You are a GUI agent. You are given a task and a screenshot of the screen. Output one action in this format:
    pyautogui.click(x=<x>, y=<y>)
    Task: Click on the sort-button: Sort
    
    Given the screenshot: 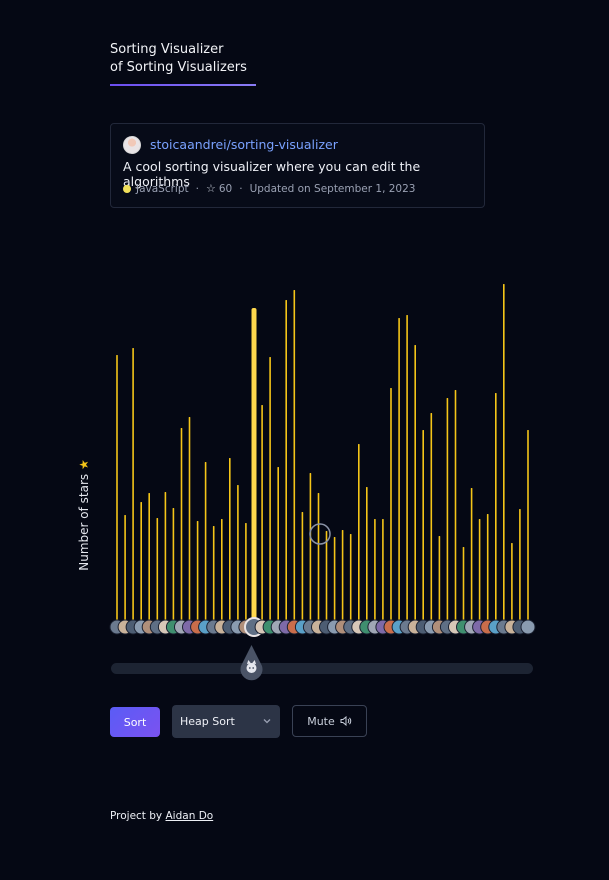 What is the action you would take?
    pyautogui.click(x=135, y=722)
    